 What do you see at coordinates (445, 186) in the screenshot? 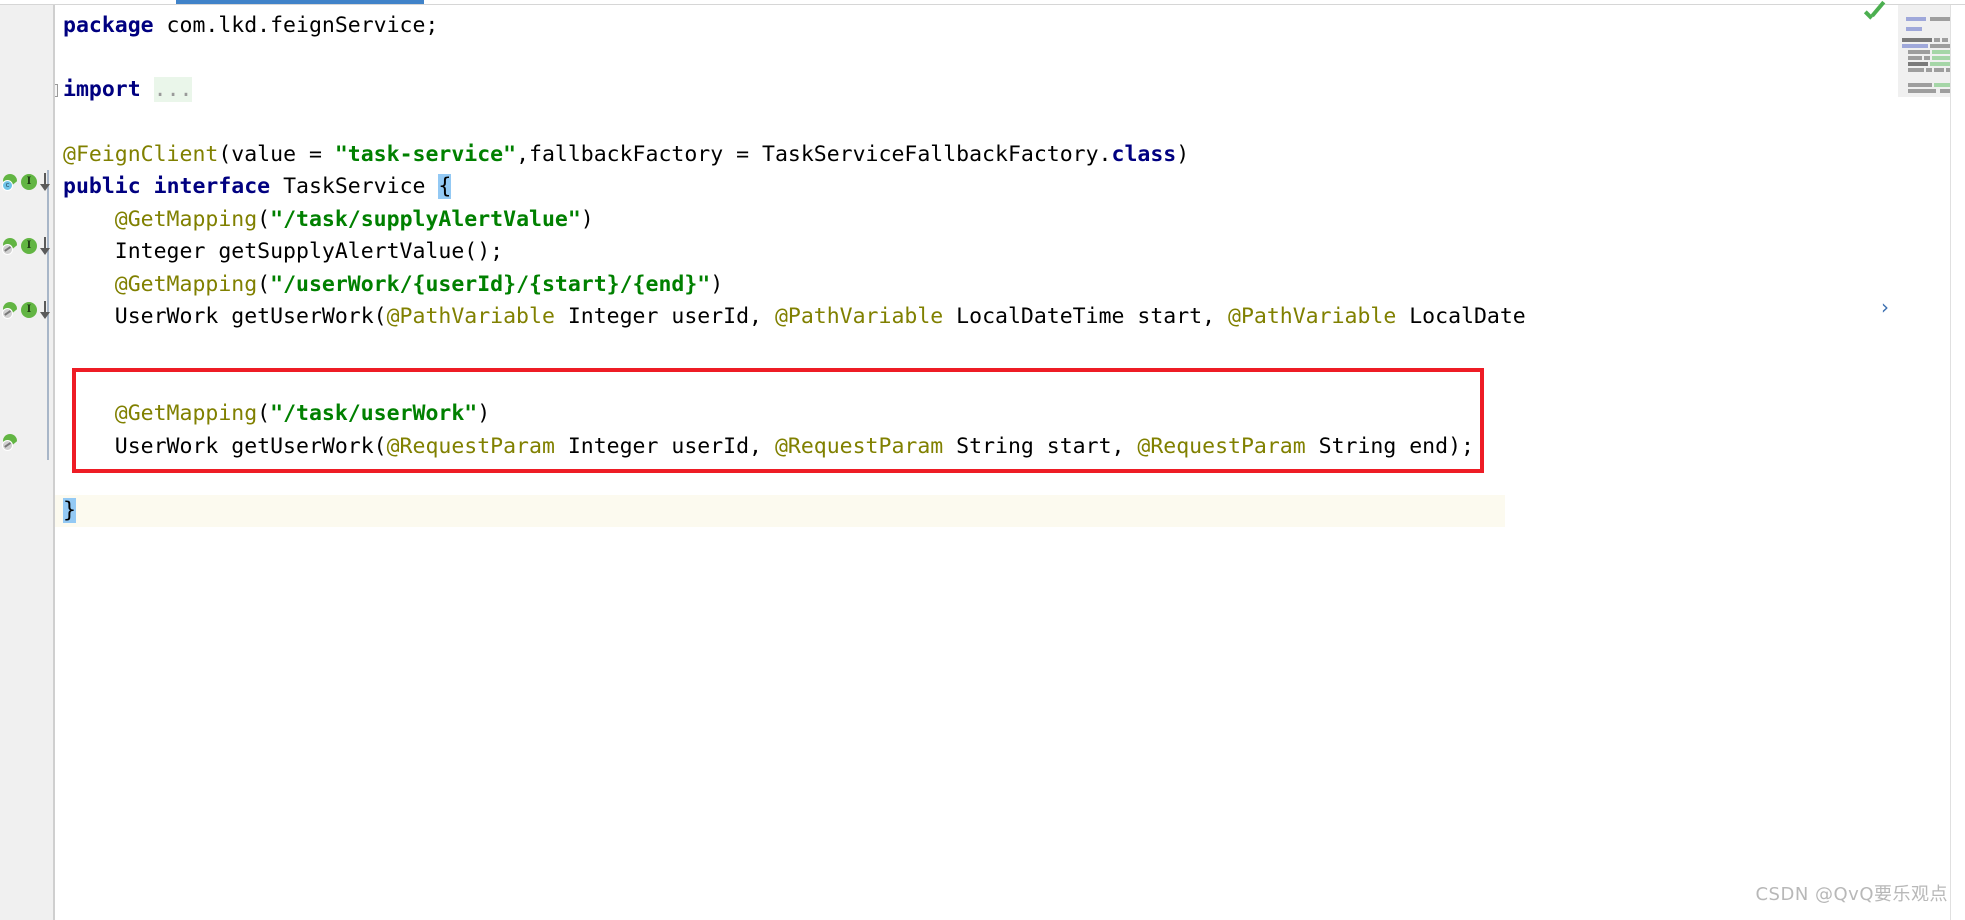
I see `code-token: {` at bounding box center [445, 186].